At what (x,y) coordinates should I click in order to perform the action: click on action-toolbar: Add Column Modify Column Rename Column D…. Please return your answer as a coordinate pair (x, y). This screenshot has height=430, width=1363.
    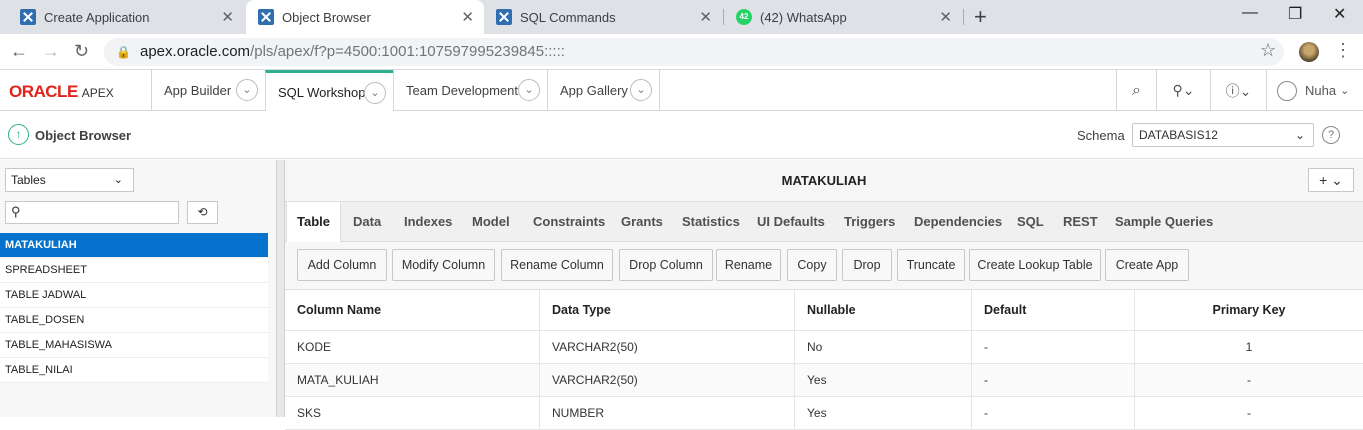
    Looking at the image, I should click on (824, 266).